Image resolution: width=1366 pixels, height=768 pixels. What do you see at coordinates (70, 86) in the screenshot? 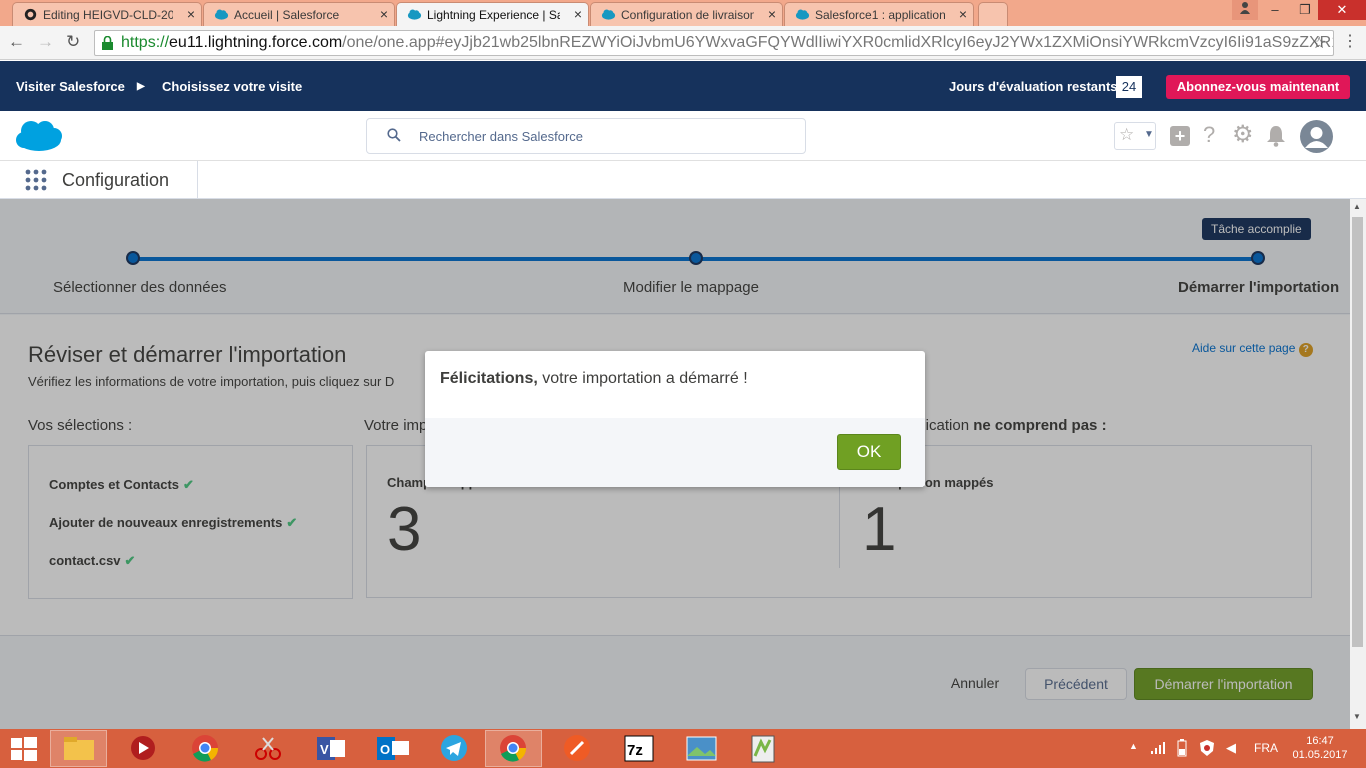
I see `visit-salesforce-link: Visiter Salesforce` at bounding box center [70, 86].